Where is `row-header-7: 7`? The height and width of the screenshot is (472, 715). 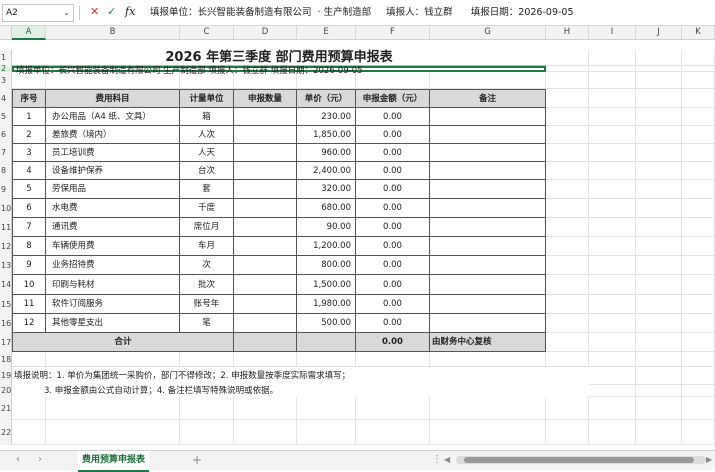
row-header-7: 7 is located at coordinates (6, 153).